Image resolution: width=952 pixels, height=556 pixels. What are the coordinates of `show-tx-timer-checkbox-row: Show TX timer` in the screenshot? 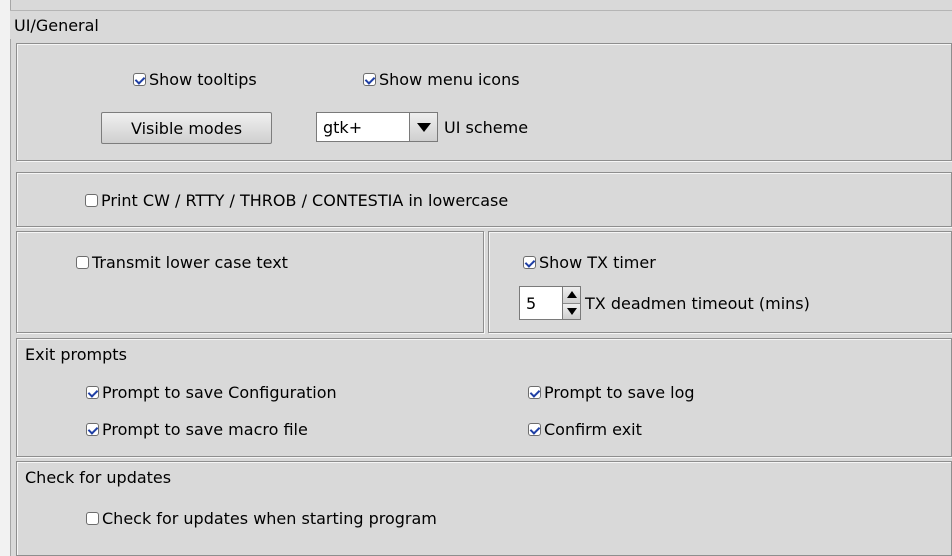 It's located at (589, 262).